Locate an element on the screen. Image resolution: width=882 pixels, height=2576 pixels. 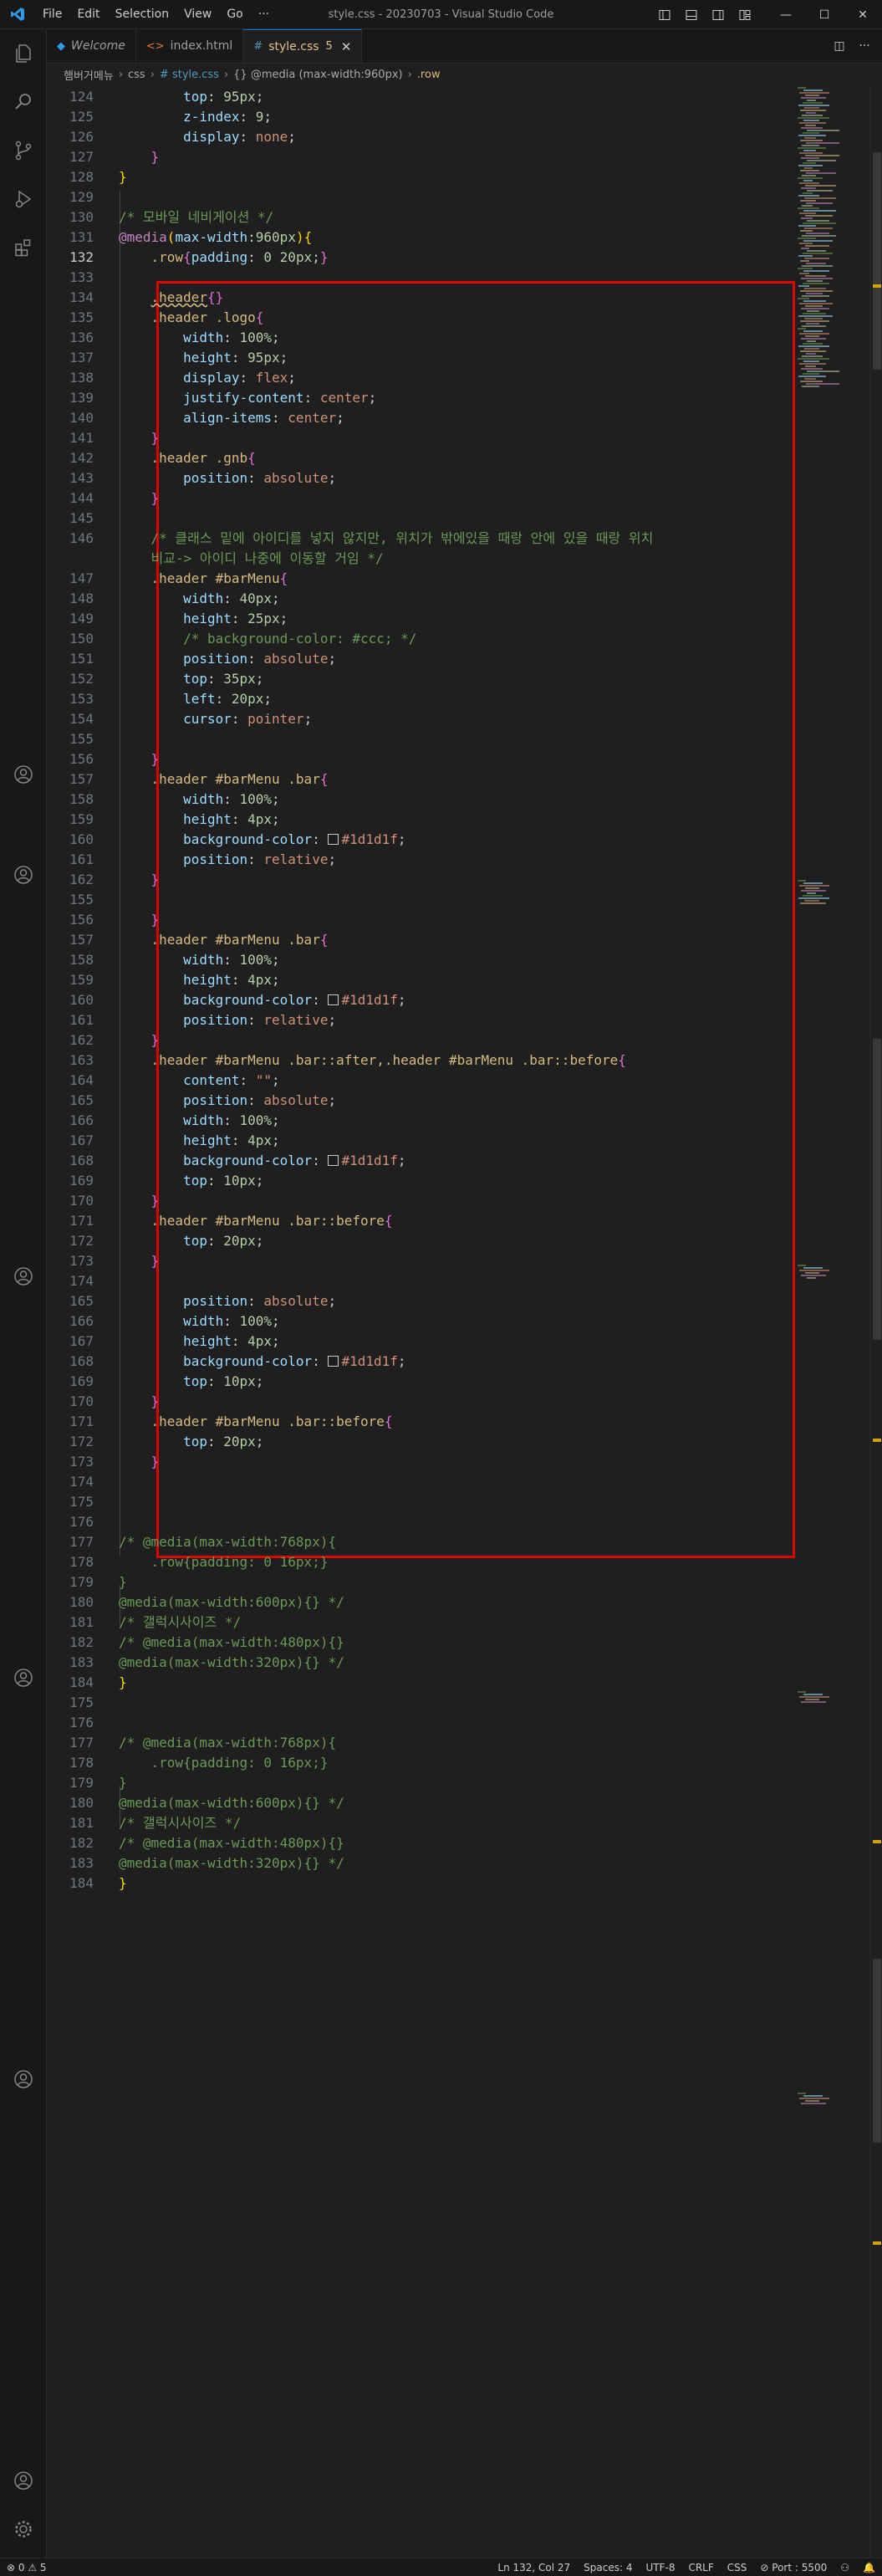
code-line: 125 z-index: 9; is located at coordinates (423, 117).